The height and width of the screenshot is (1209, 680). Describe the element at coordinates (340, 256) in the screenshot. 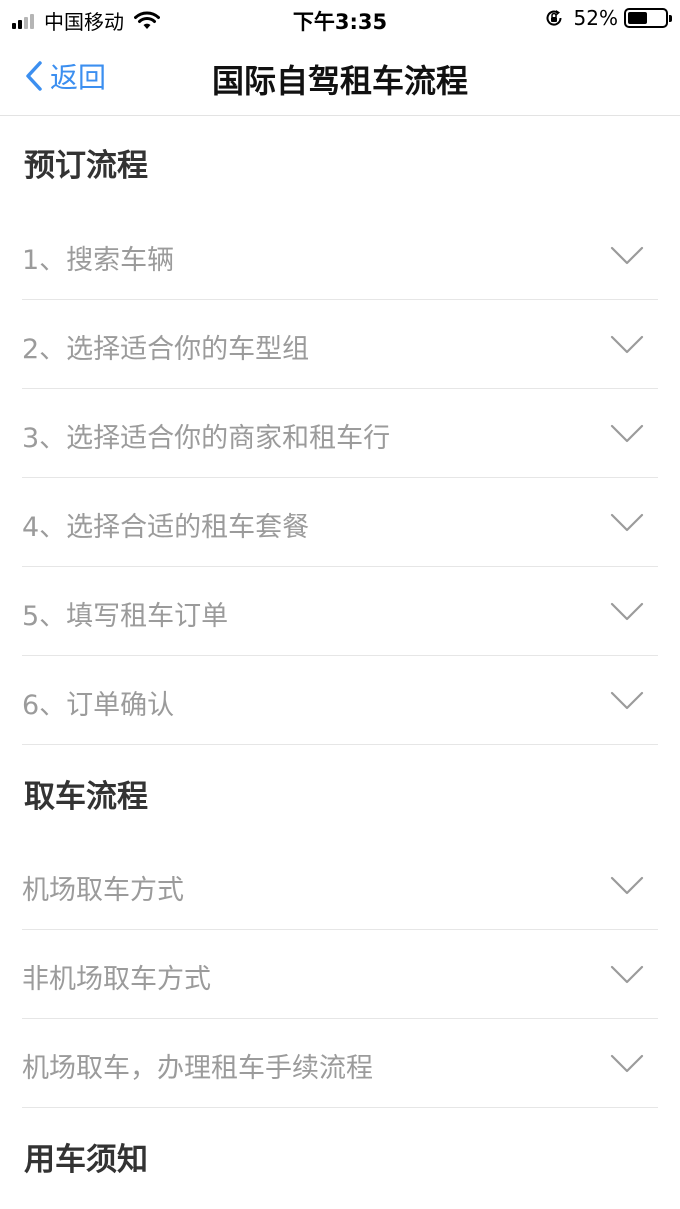

I see `list-item: 1、搜索车辆` at that location.